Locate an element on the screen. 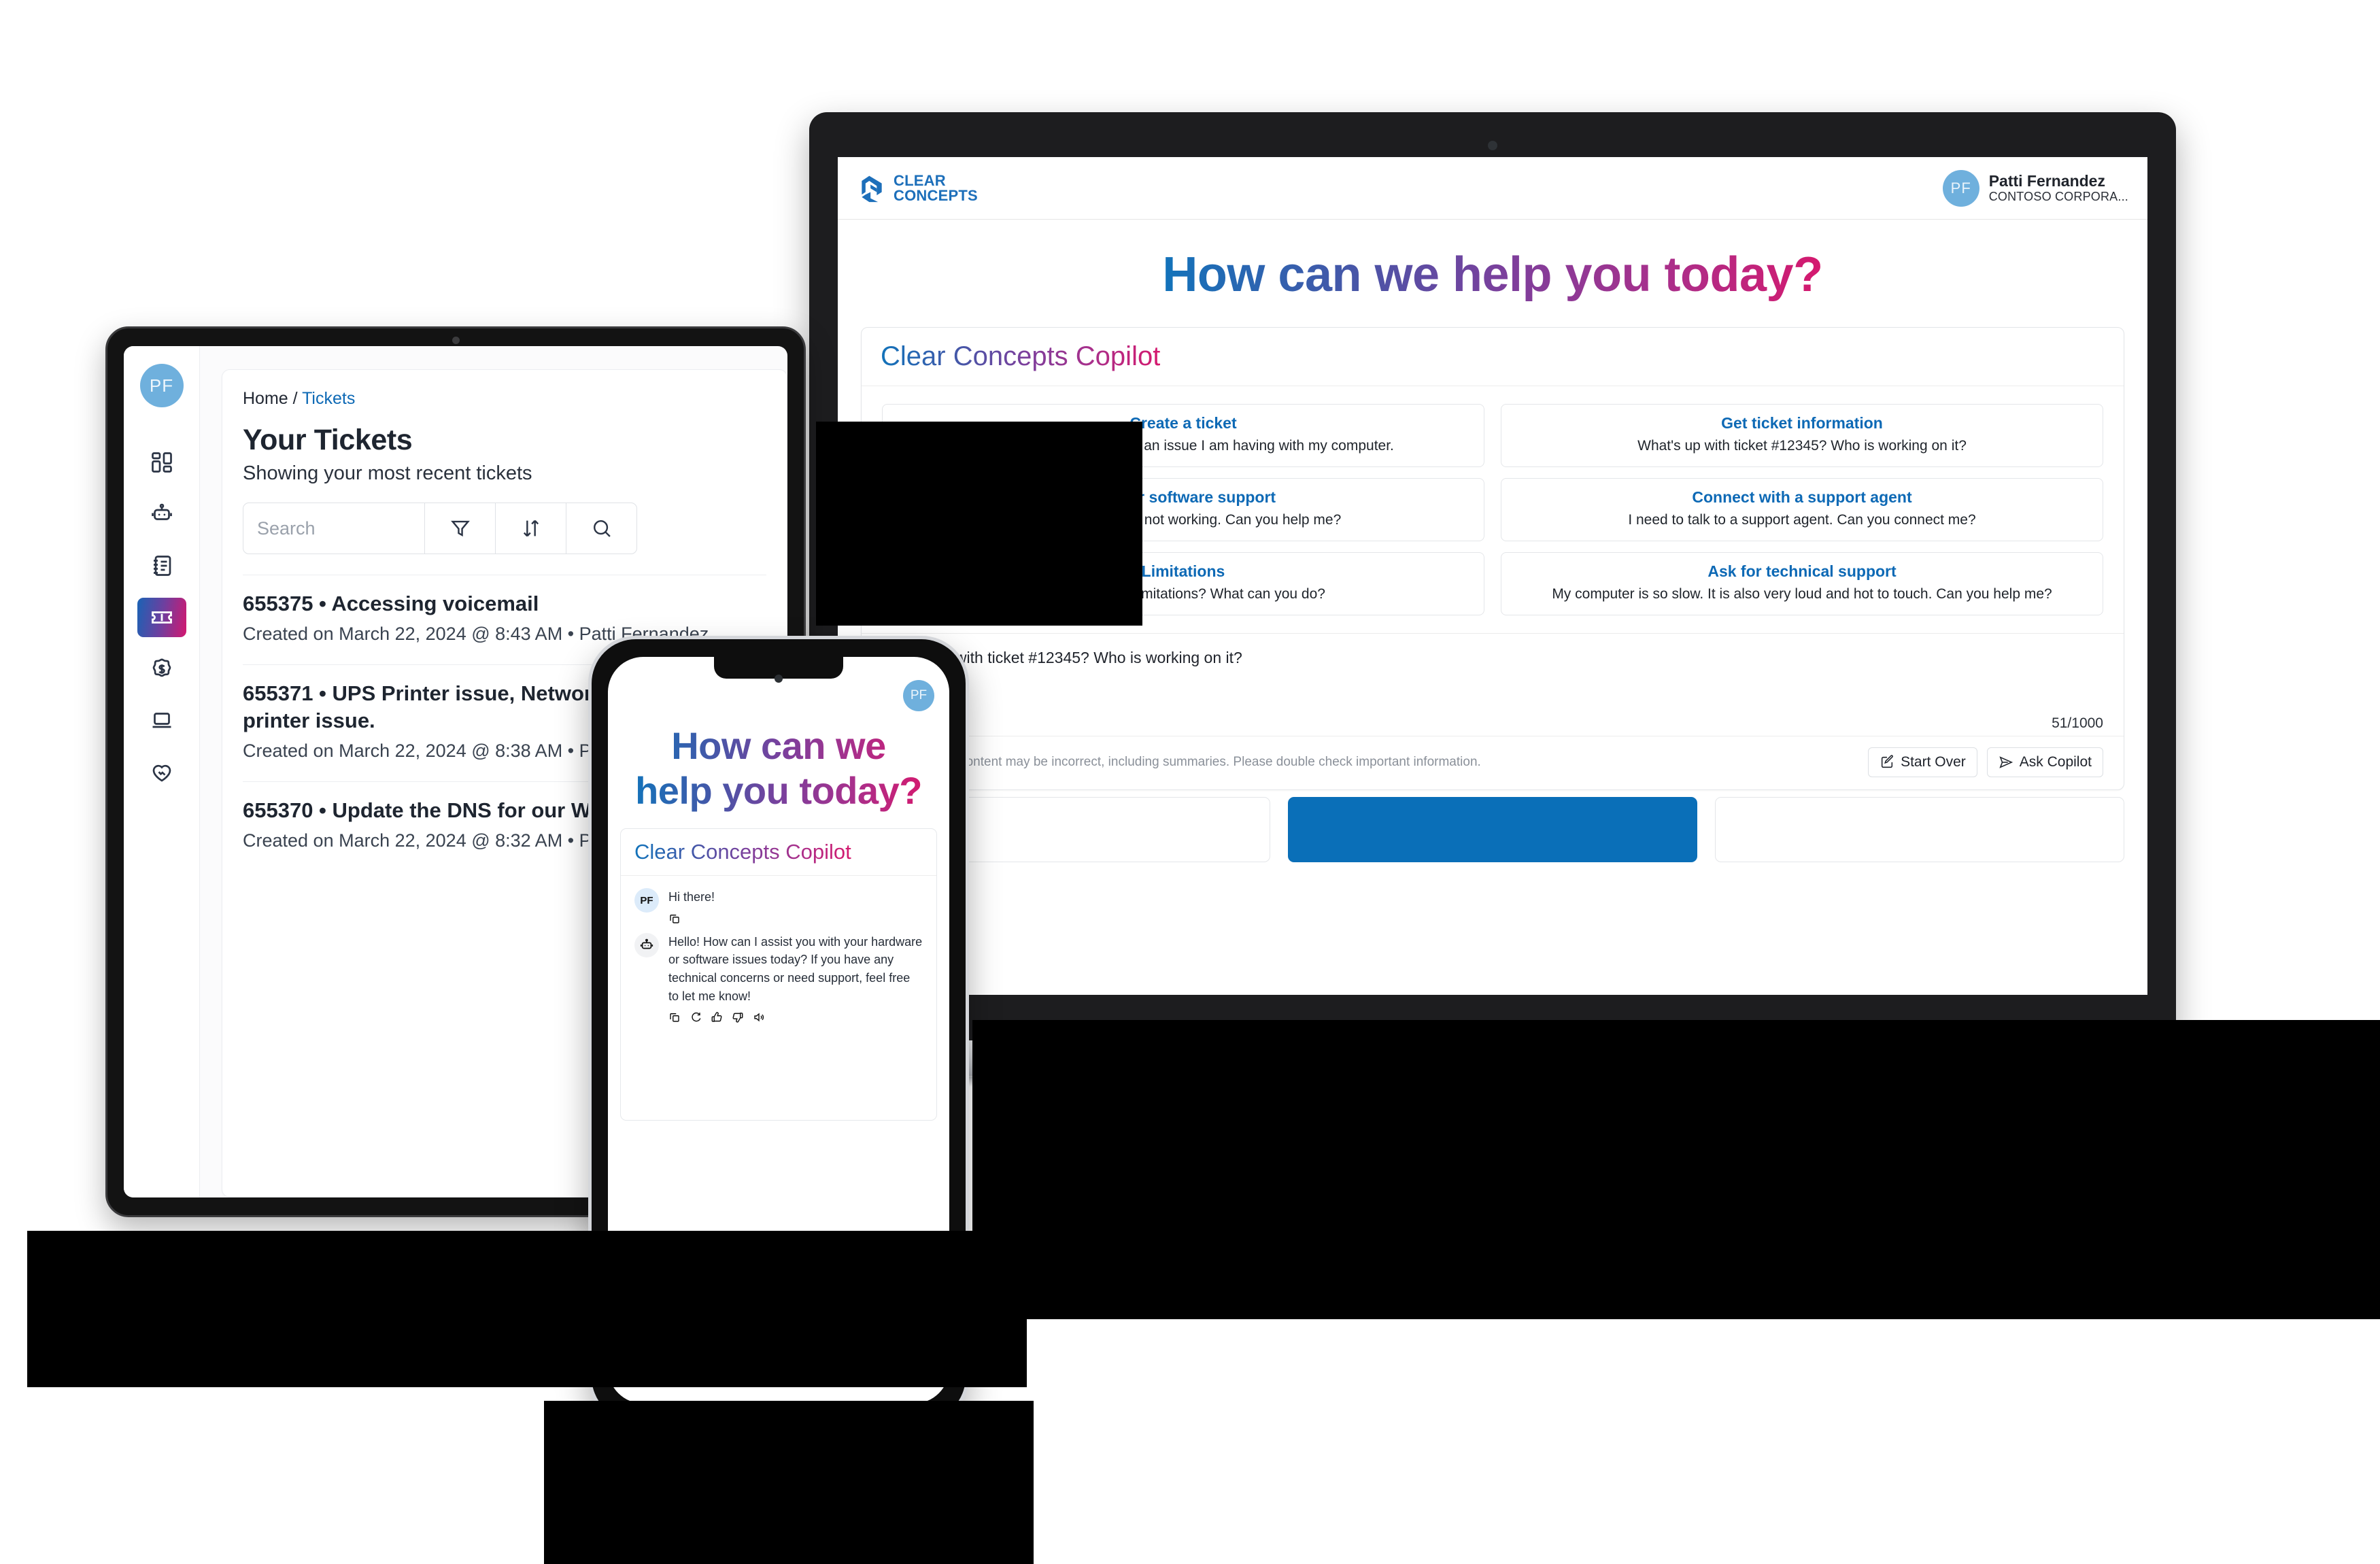 This screenshot has height=1564, width=2380. start-over-button: Start Over is located at coordinates (1923, 762).